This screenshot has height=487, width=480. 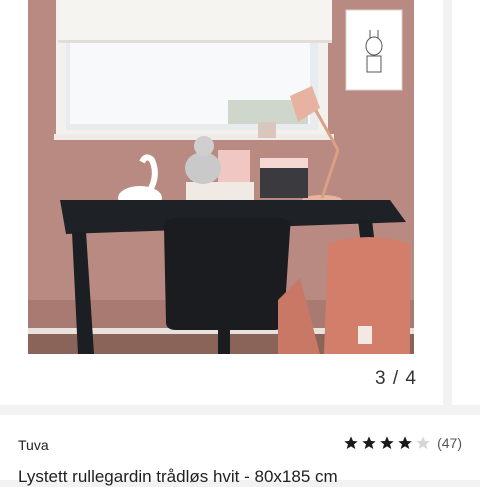 What do you see at coordinates (449, 443) in the screenshot?
I see `review-count: (47)` at bounding box center [449, 443].